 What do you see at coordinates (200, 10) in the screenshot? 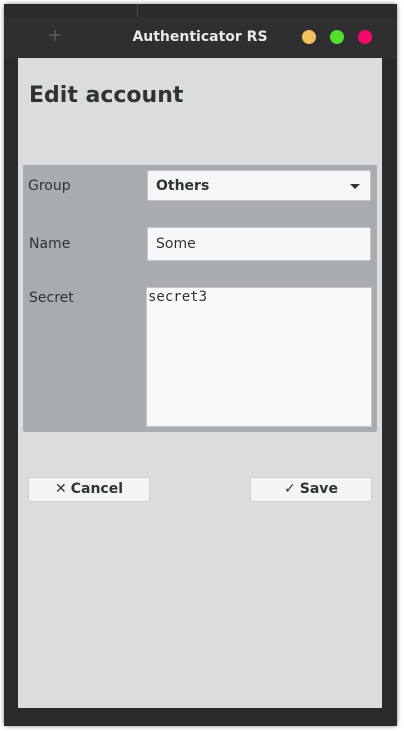
I see `titlebar-top-strip` at bounding box center [200, 10].